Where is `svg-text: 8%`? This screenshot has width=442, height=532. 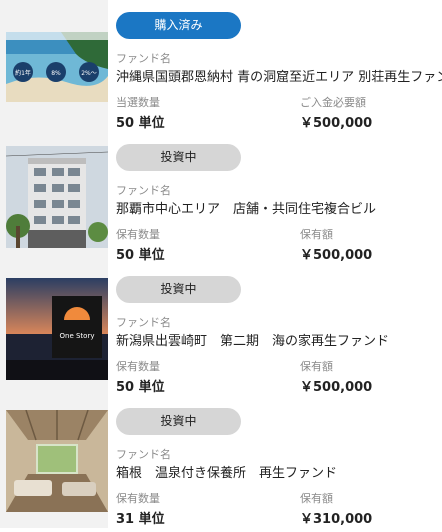
svg-text: 8% is located at coordinates (56, 73).